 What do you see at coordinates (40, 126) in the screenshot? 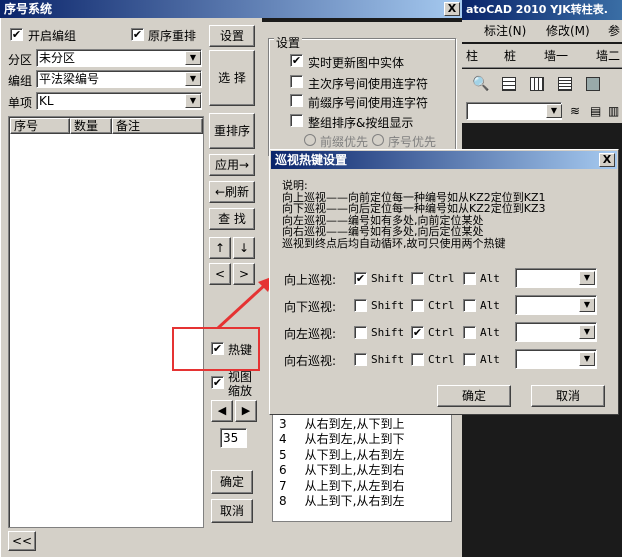
I see `col-header-index: 序号` at bounding box center [40, 126].